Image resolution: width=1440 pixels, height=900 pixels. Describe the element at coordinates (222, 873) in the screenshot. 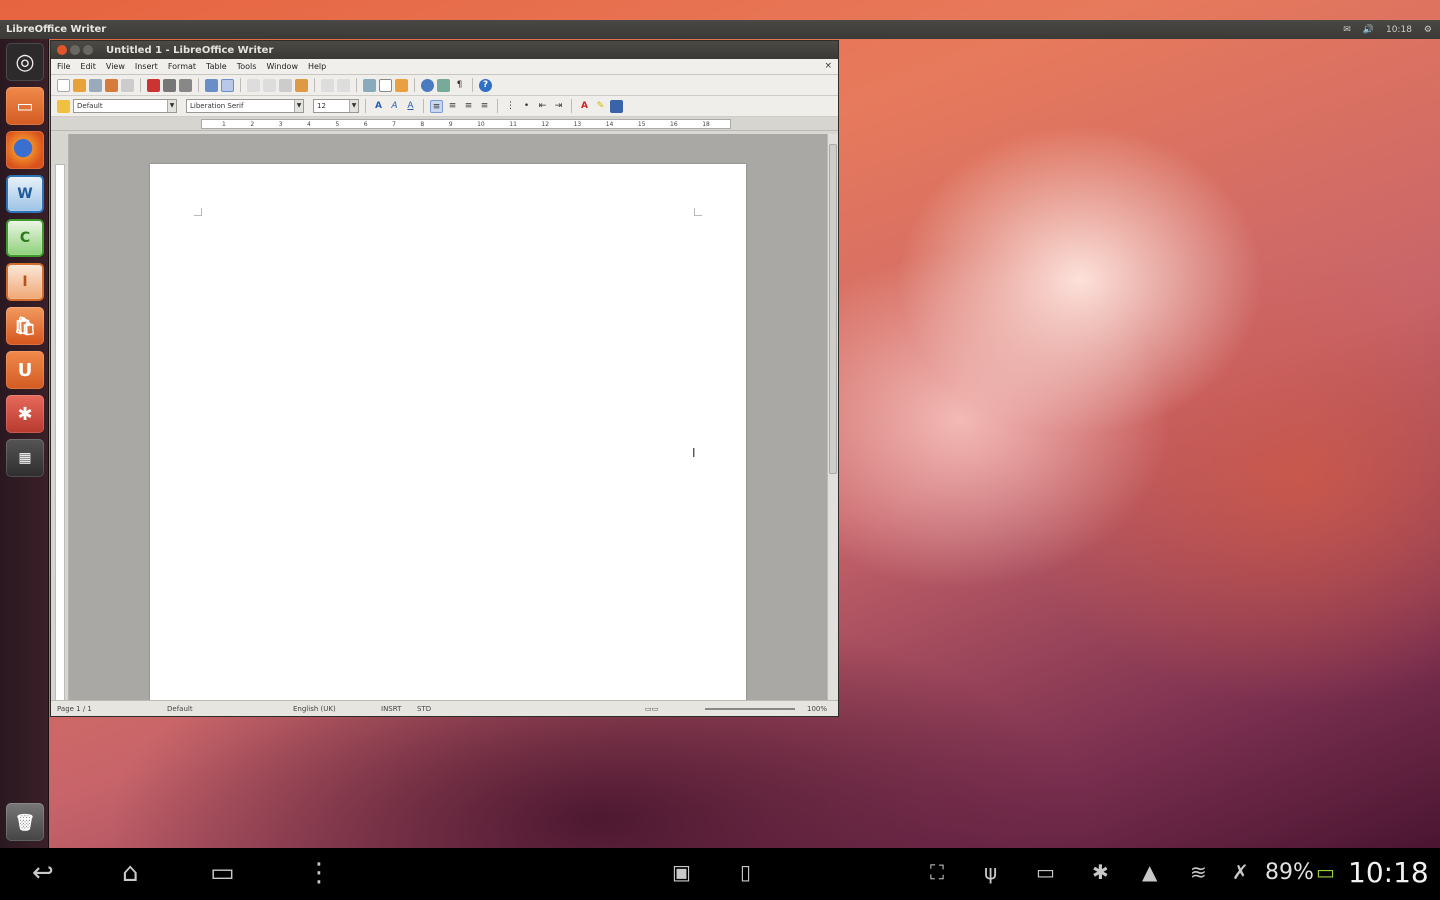

I see `recent-apps-icon: ▭` at that location.